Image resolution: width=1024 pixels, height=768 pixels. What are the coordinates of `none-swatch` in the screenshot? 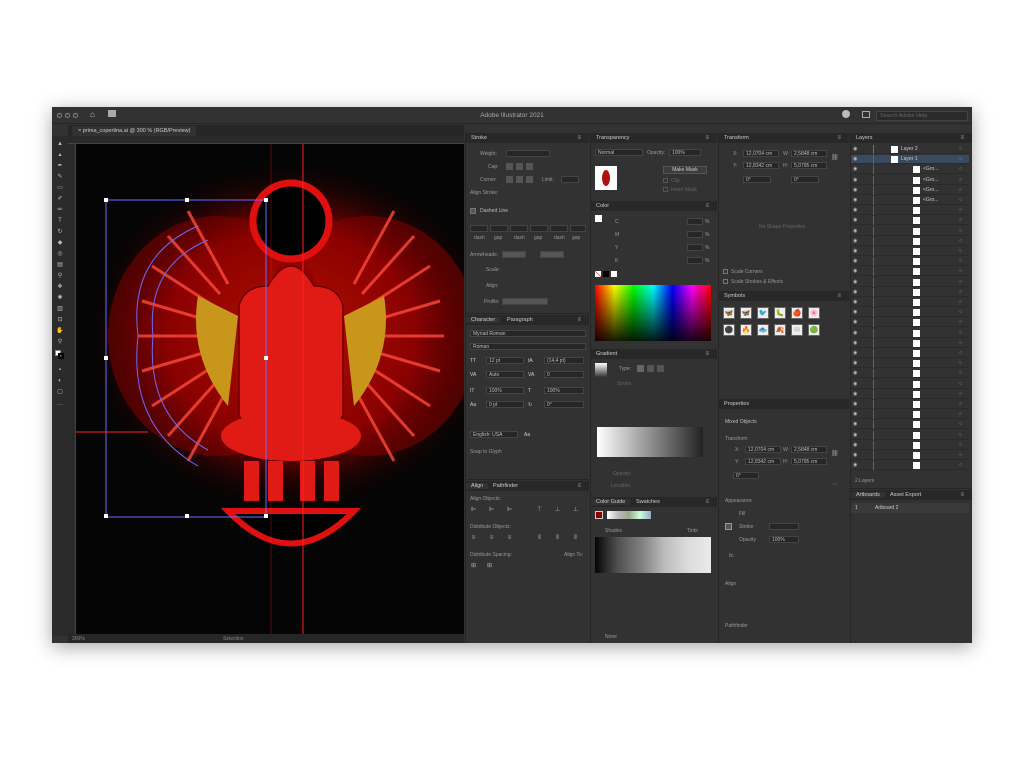 It's located at (598, 274).